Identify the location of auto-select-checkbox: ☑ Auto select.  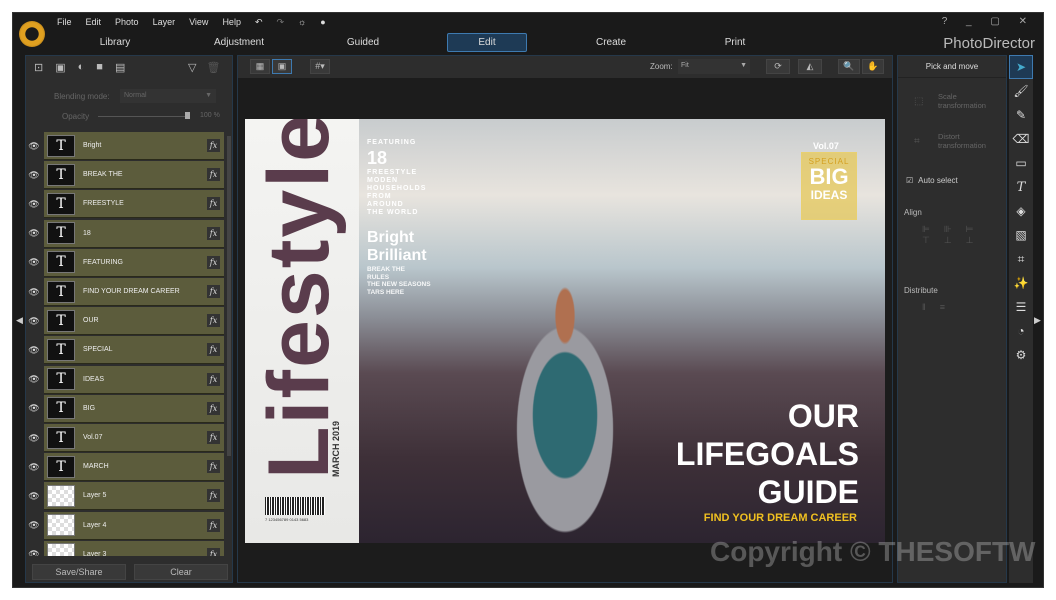
(932, 180).